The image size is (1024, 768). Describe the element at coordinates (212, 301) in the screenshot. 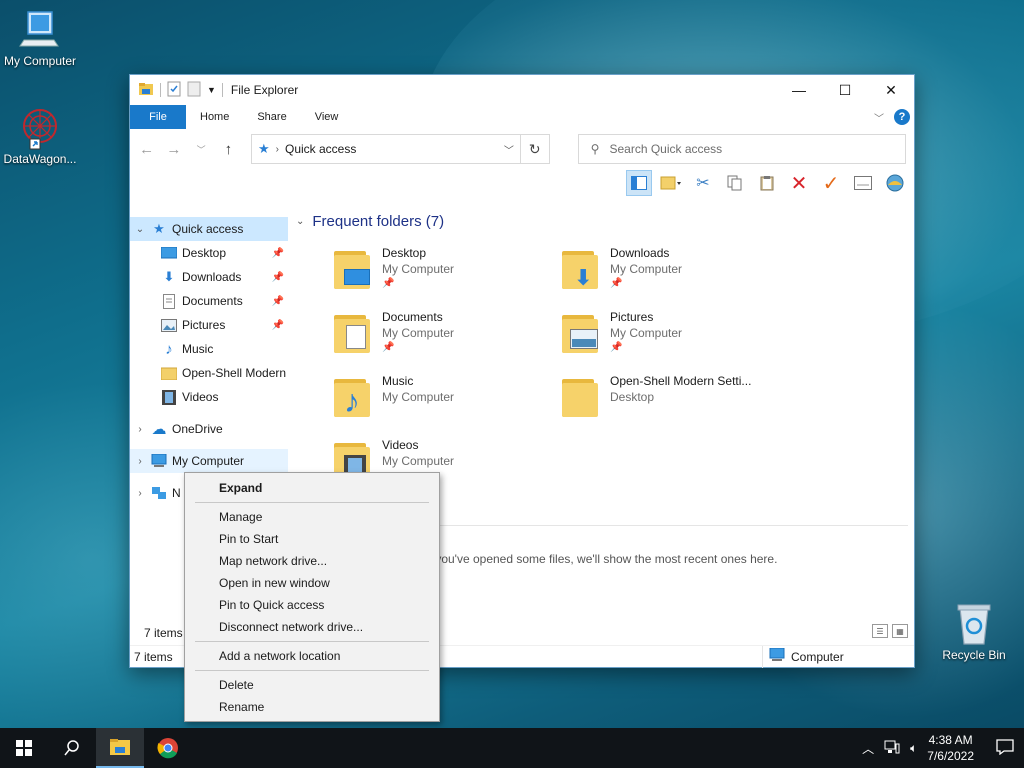

I see `nav-label: Documents` at that location.